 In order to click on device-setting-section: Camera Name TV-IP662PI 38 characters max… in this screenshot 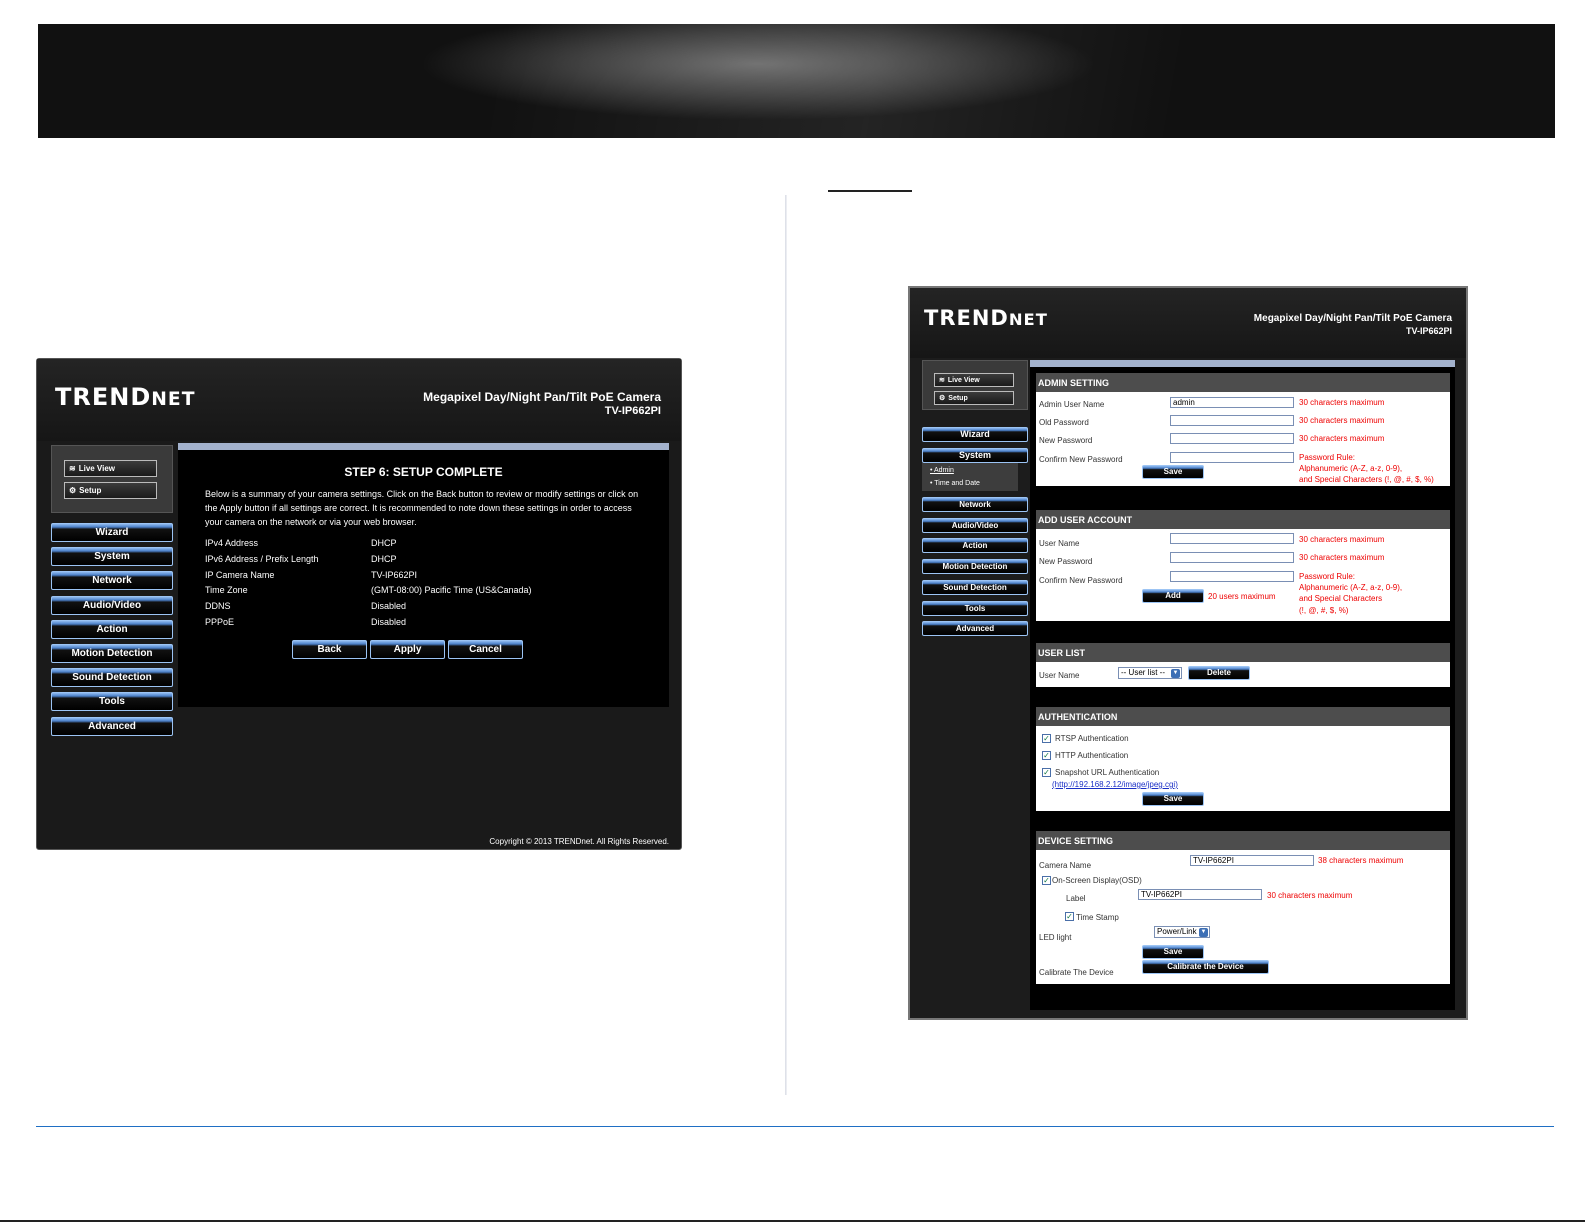, I will do `click(1243, 917)`.